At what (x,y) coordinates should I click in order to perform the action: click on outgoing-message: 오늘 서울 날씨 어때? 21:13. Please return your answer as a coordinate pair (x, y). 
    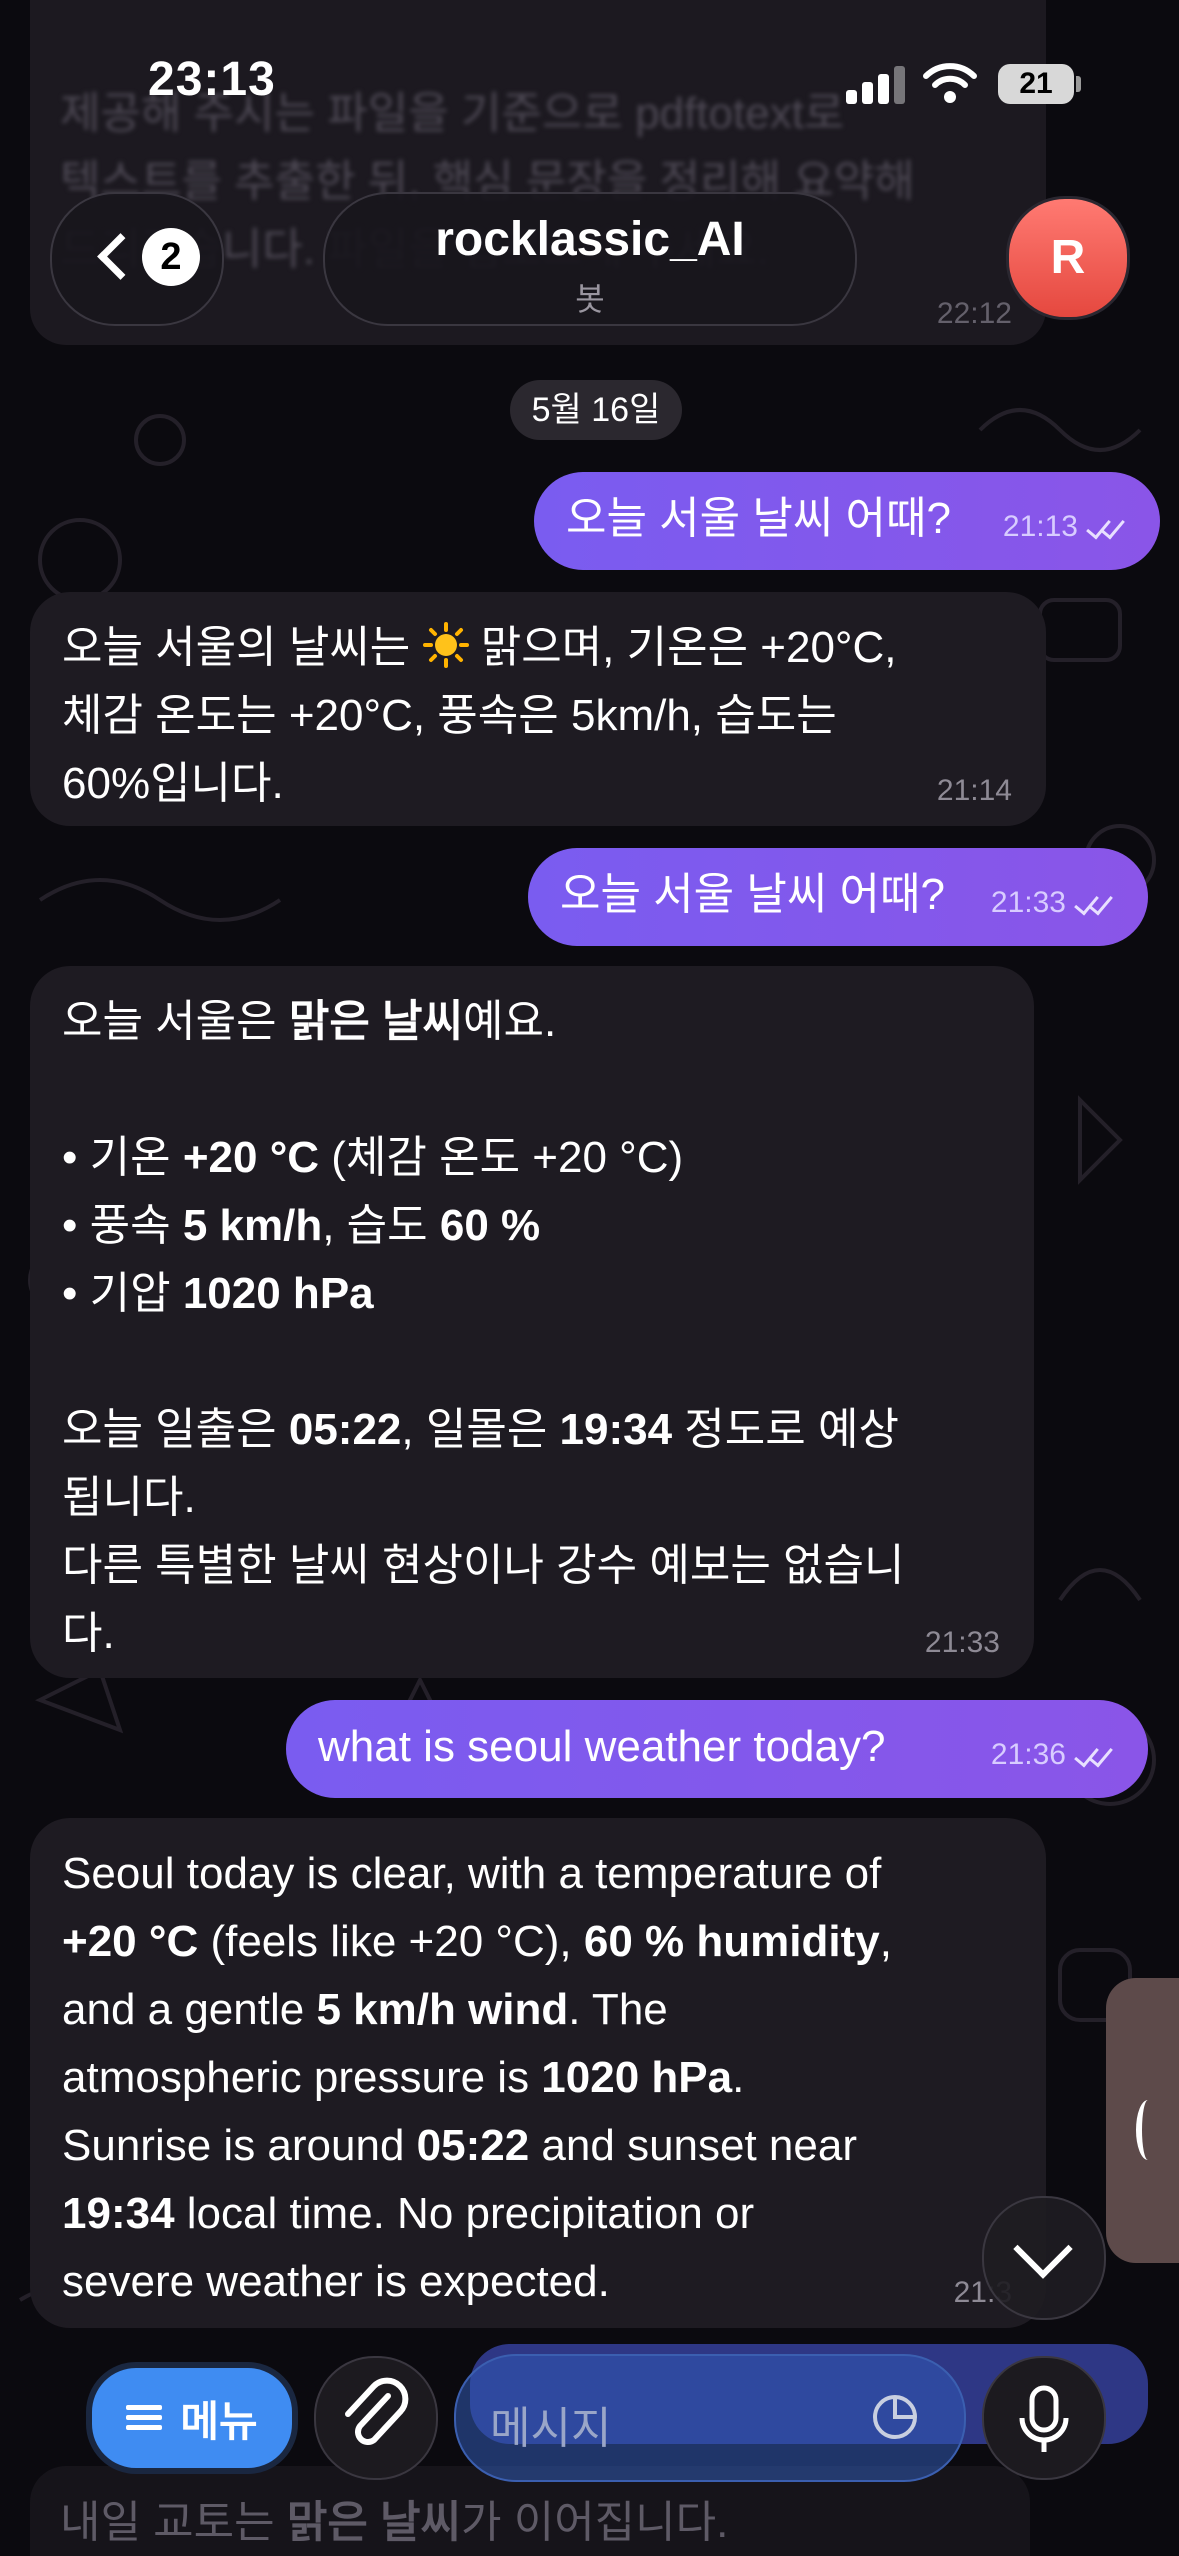
    Looking at the image, I should click on (847, 521).